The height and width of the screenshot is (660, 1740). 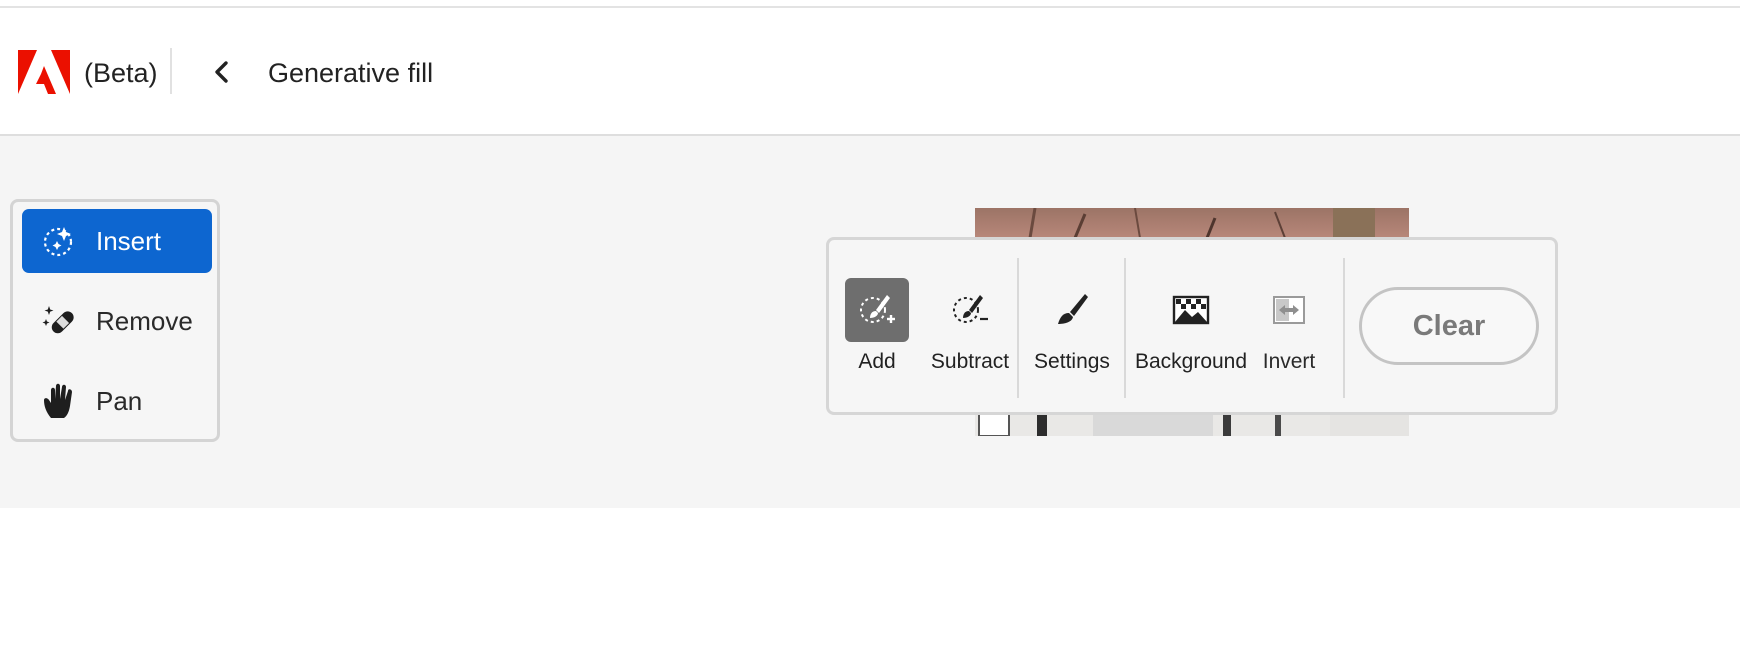 What do you see at coordinates (970, 310) in the screenshot?
I see `subtract-selection-brush-icon` at bounding box center [970, 310].